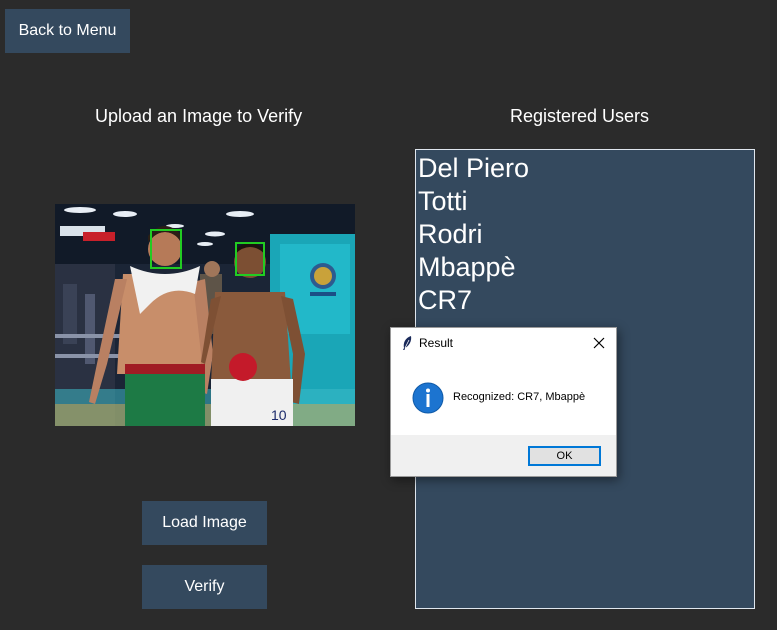  What do you see at coordinates (204, 587) in the screenshot?
I see `verify-button: Verify` at bounding box center [204, 587].